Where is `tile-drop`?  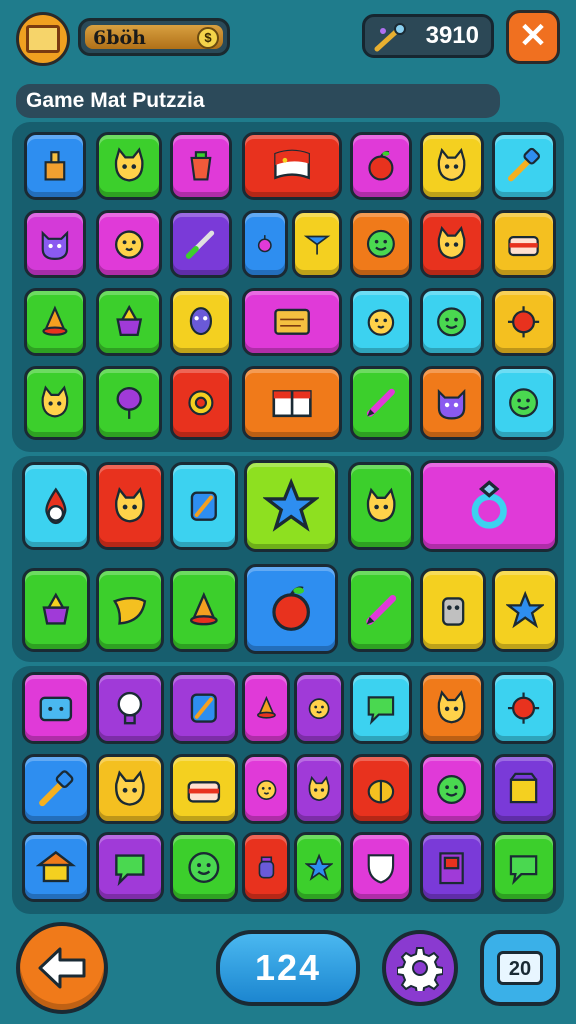
tile-drop is located at coordinates (56, 506).